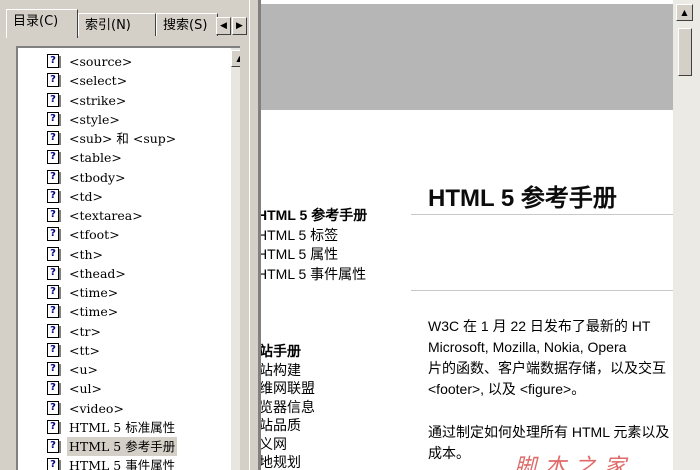 This screenshot has height=470, width=700. I want to click on tree-item-label: <style>, so click(94, 119).